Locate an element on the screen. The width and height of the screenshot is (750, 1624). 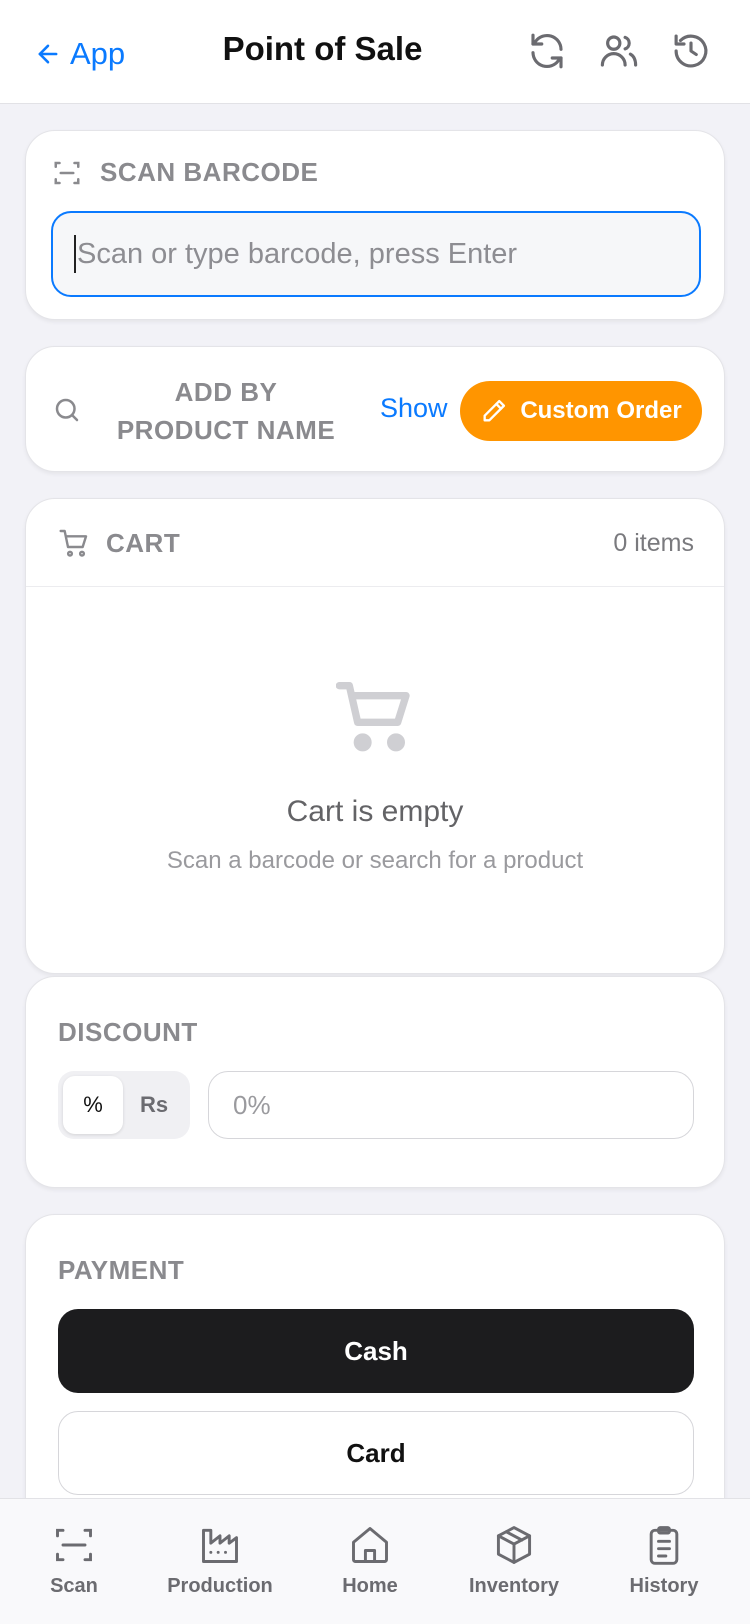
scan-icon is located at coordinates (74, 1545).